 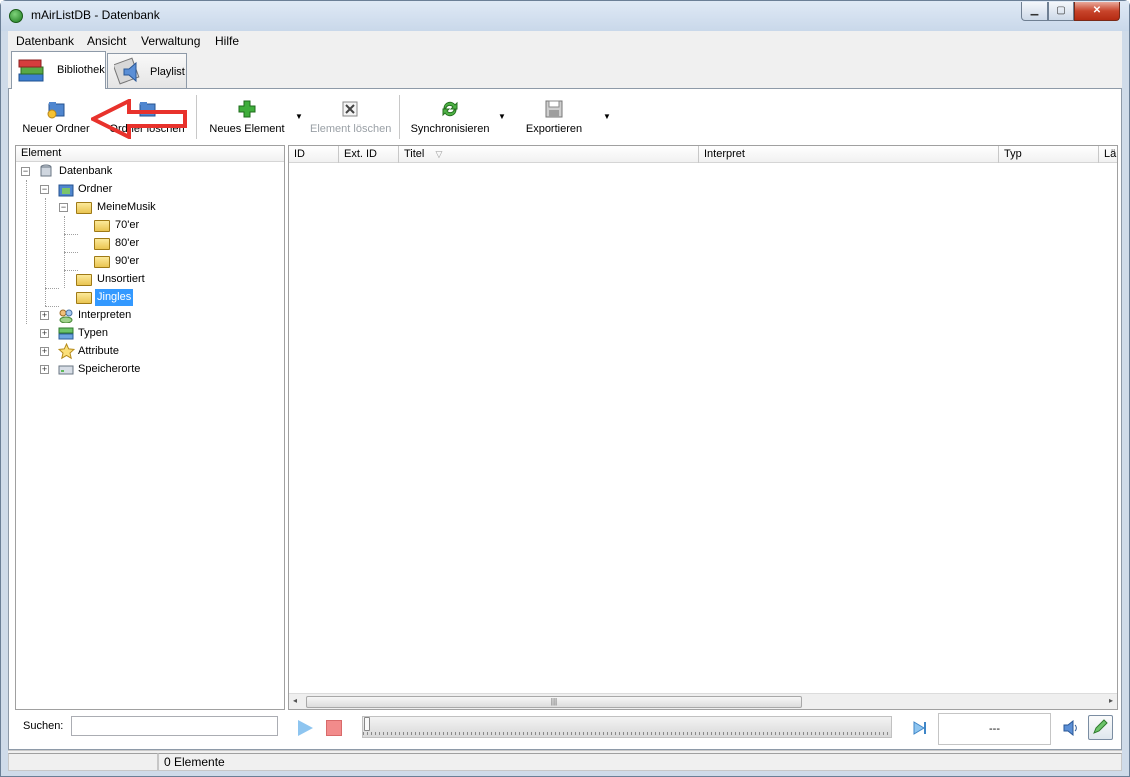 I want to click on tree-header: Element, so click(x=150, y=154).